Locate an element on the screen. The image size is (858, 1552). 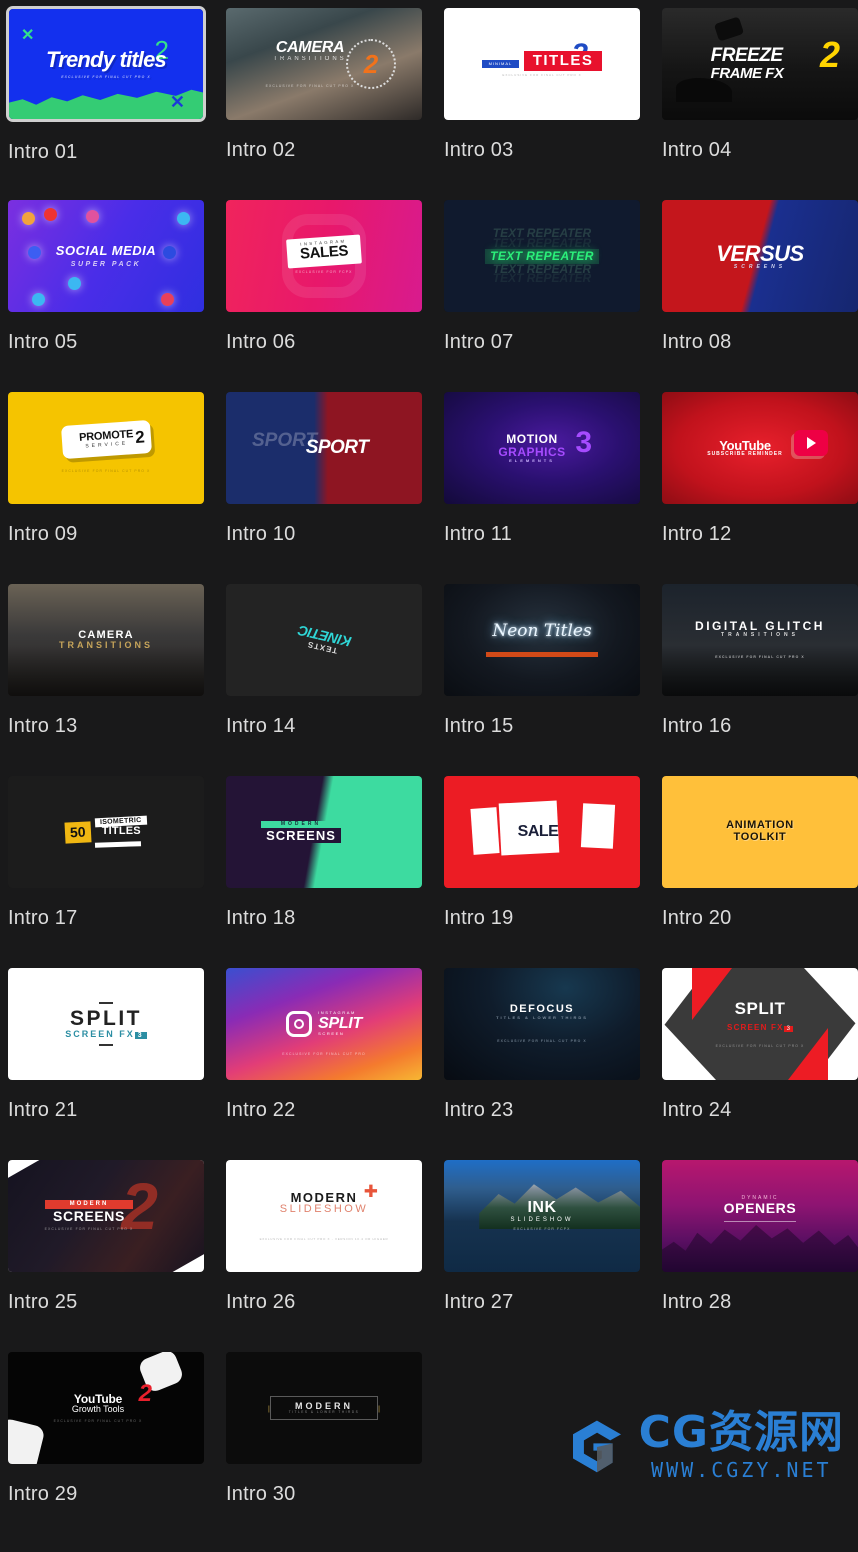
grid-item-intro-10: SPORT SPORT Intro 10 is located at coordinates (335, 488).